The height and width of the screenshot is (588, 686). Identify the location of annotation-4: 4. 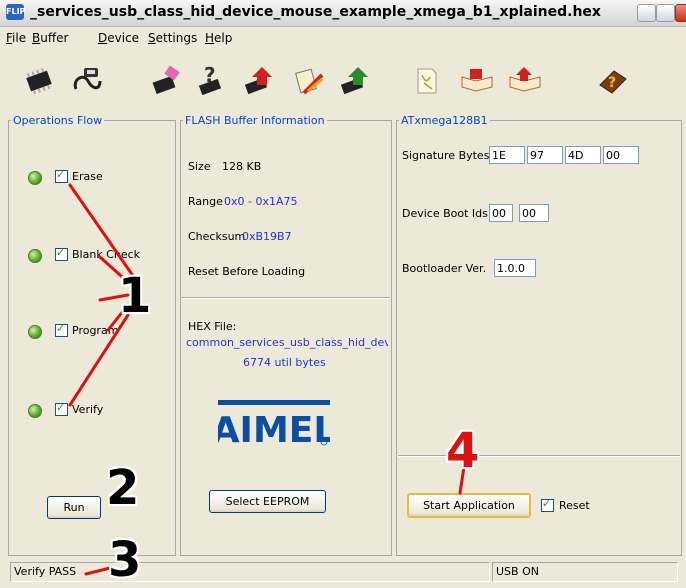
(463, 451).